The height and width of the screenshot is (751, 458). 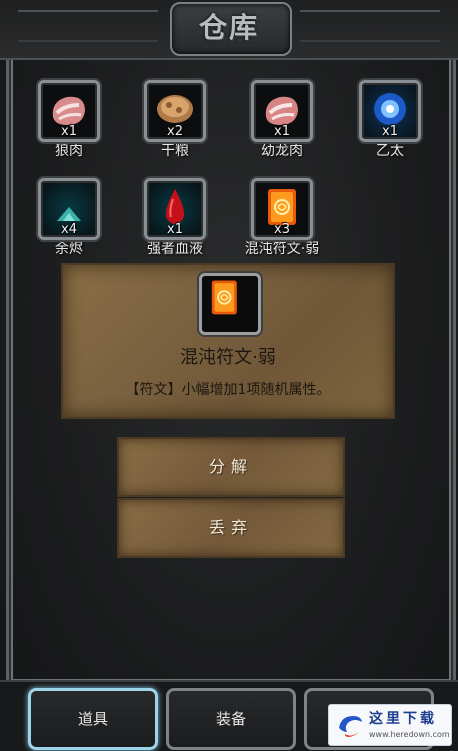 What do you see at coordinates (282, 209) in the screenshot?
I see `item-slot: x3` at bounding box center [282, 209].